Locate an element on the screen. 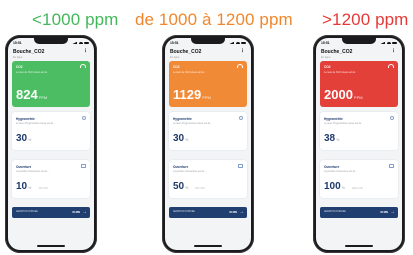 This screenshot has height=255, width=413. threshold-heading-low: <1000 ppm is located at coordinates (75, 19).